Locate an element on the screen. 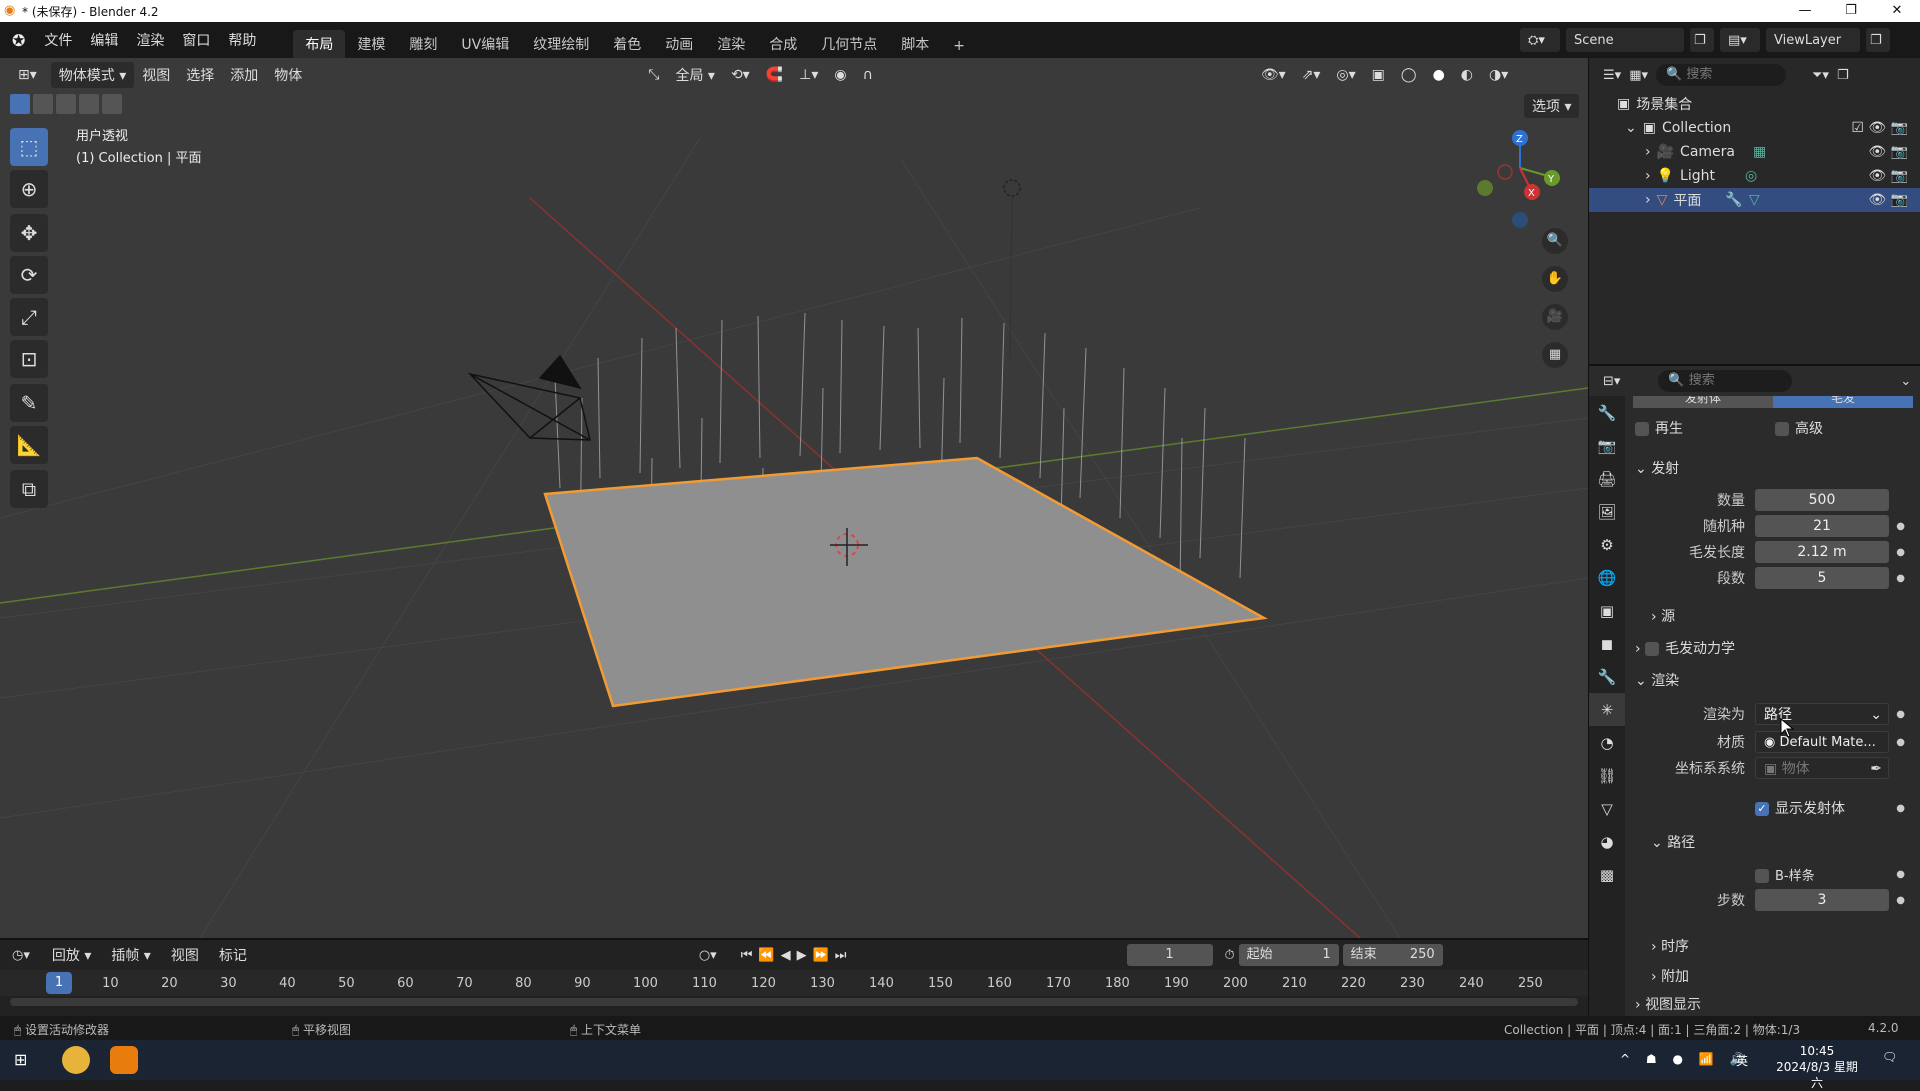 This screenshot has width=1920, height=1091. collection-visibility-controls: ☑ 👁 📷 is located at coordinates (1879, 128).